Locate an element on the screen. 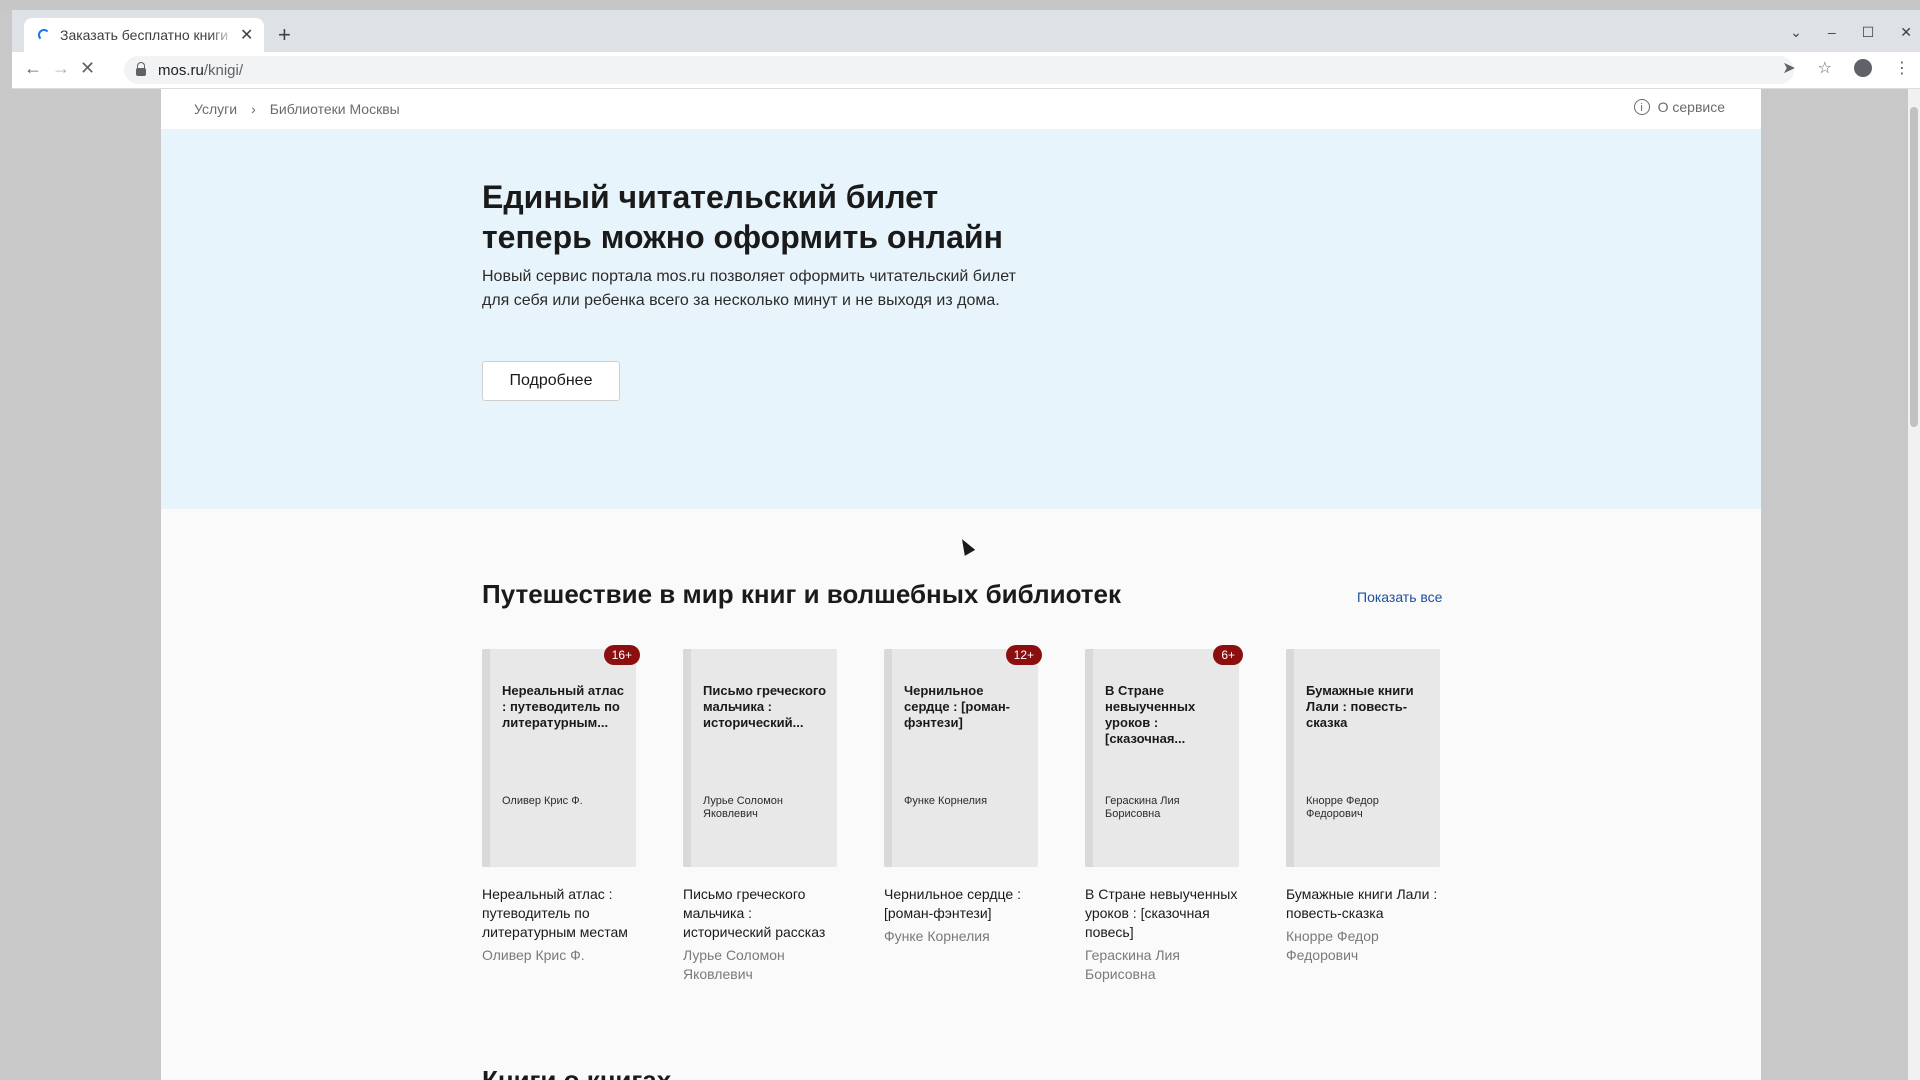 Image resolution: width=1920 pixels, height=1080 pixels. new-tab-button: + is located at coordinates (284, 35).